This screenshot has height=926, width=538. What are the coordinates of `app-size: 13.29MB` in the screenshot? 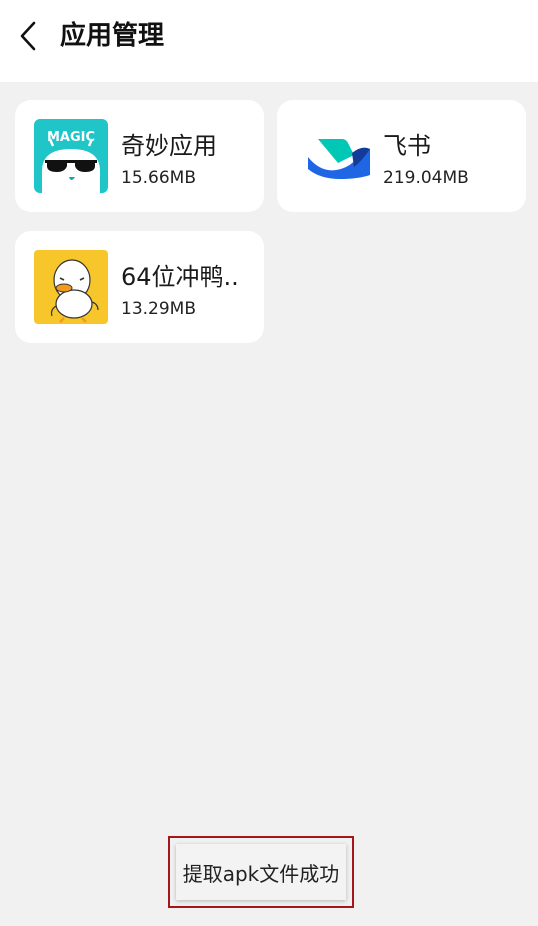 It's located at (158, 309).